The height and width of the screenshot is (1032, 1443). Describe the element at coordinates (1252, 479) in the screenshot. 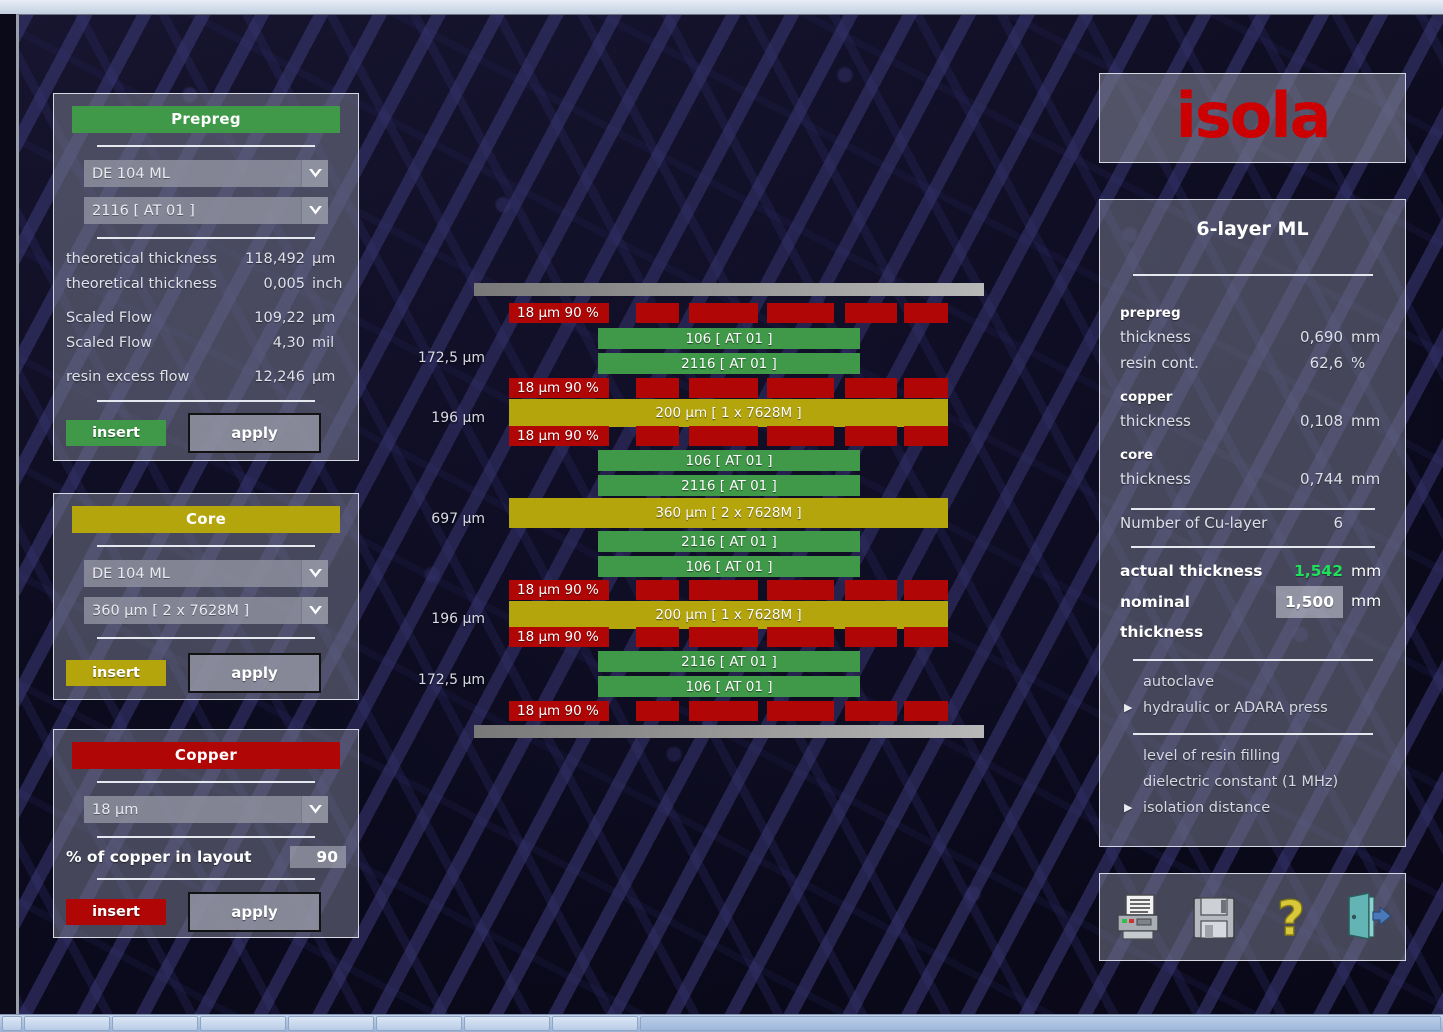

I see `info-row: thickness 0,744 mm` at that location.